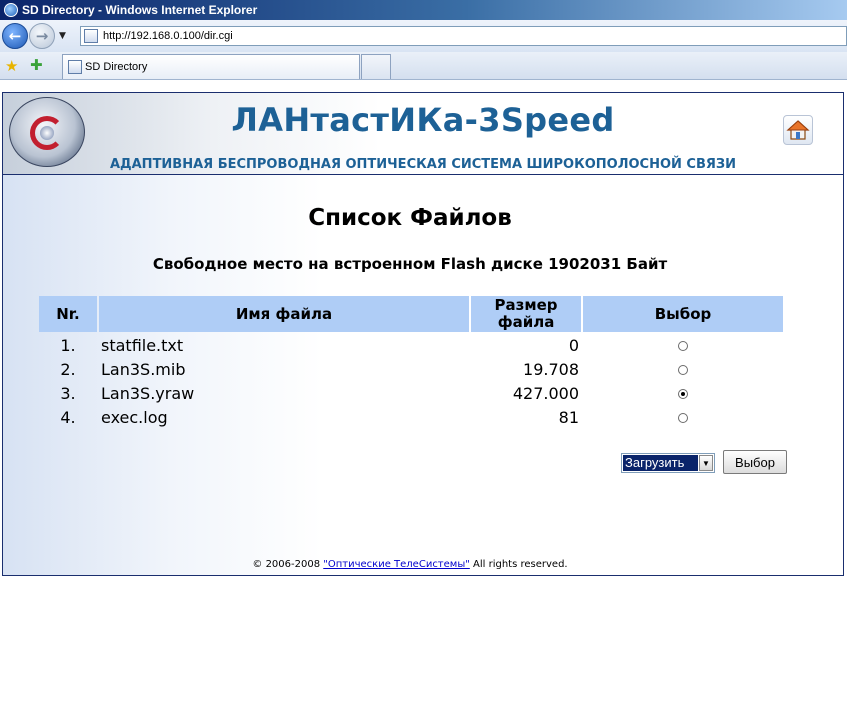 Image resolution: width=847 pixels, height=714 pixels. What do you see at coordinates (36, 65) in the screenshot?
I see `add-favorites-icon: ✚` at bounding box center [36, 65].